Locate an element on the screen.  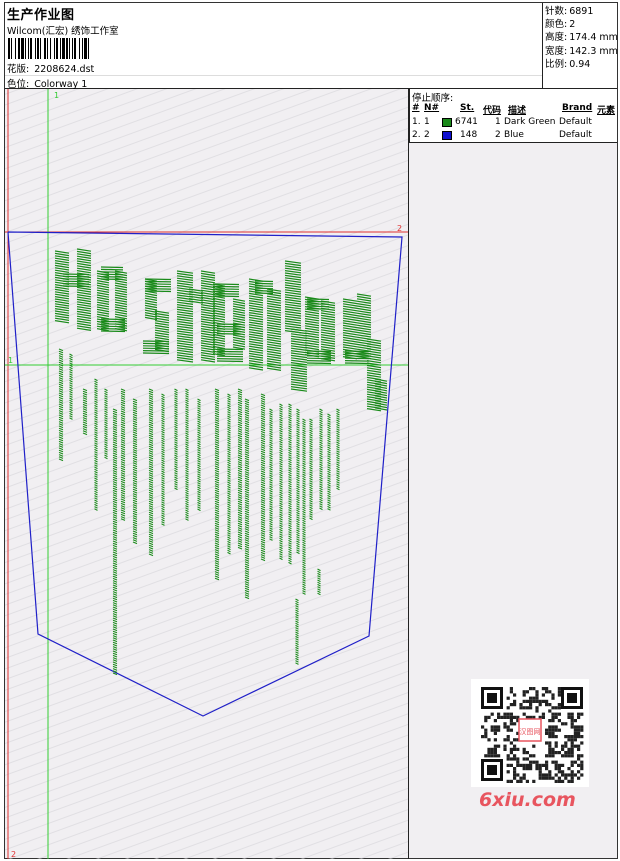
row-n: 1 is located at coordinates (427, 122).